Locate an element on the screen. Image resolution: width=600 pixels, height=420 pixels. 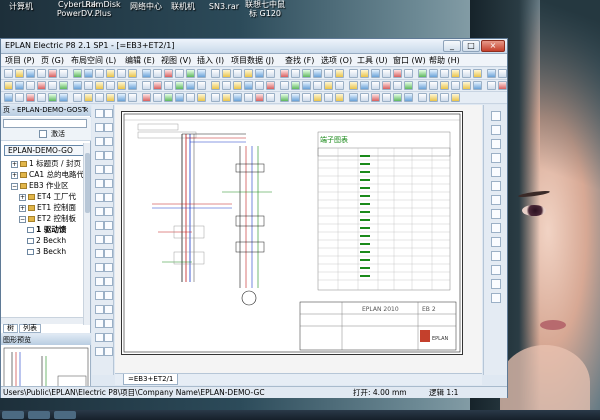
menu-find: 查找 (F) is located at coordinates (299, 60).